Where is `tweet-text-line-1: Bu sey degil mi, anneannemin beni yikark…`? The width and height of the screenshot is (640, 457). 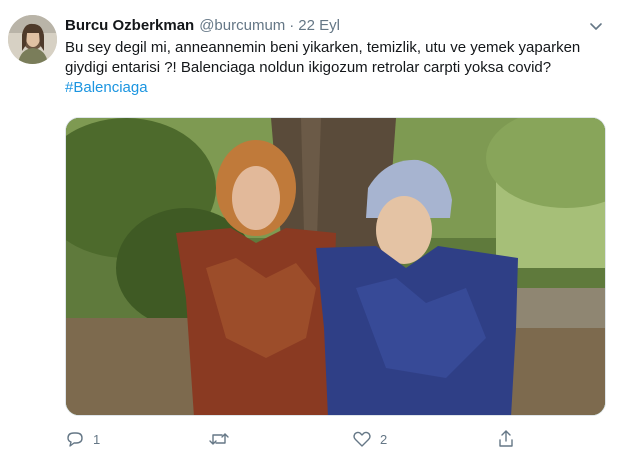 tweet-text-line-1: Bu sey degil mi, anneannemin beni yikark… is located at coordinates (323, 47).